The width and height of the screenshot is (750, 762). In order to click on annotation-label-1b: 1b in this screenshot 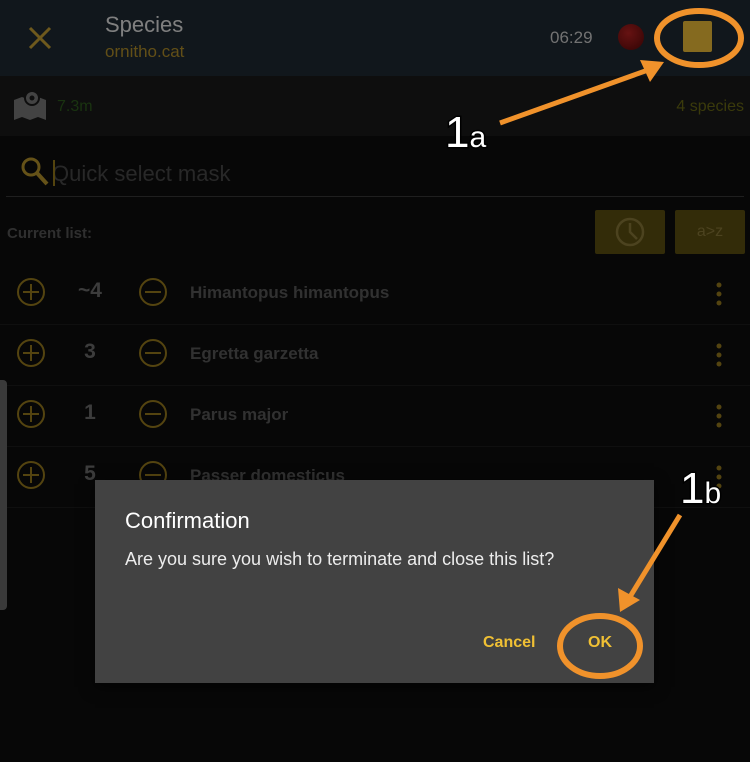, I will do `click(700, 489)`.